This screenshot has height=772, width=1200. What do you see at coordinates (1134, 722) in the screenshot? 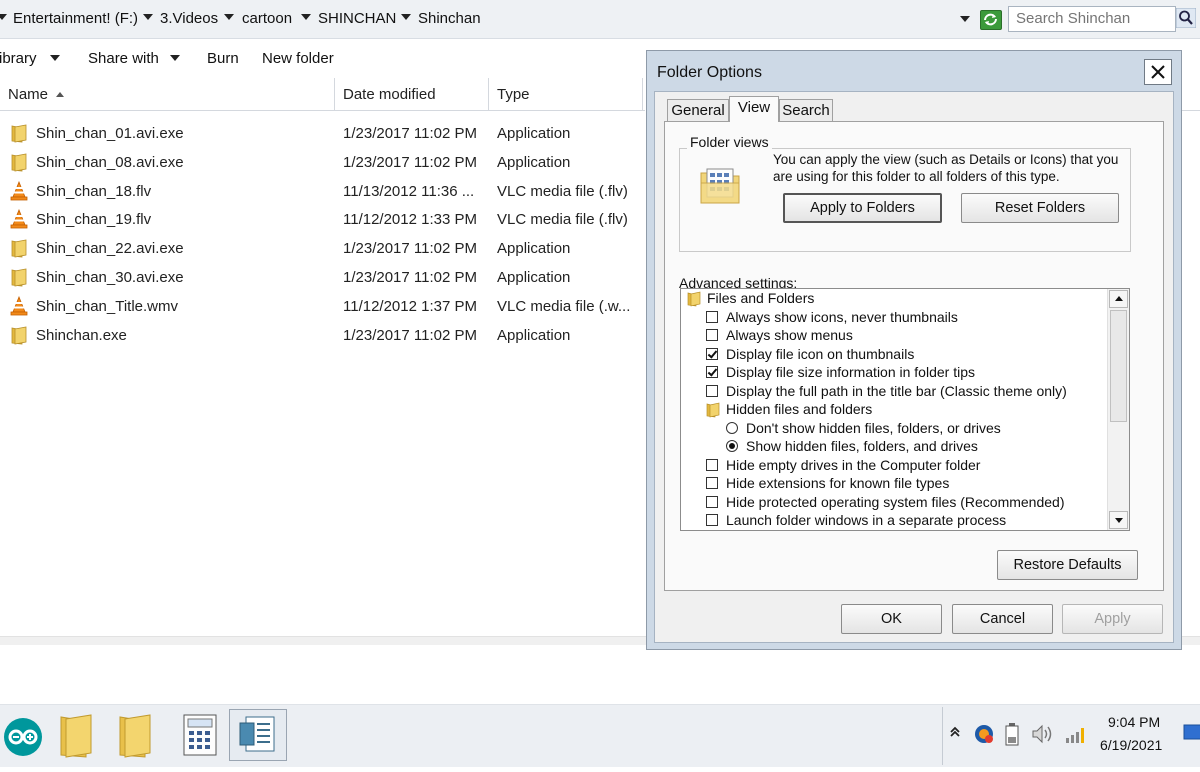
I see `clock-time: 9:04 PM` at bounding box center [1134, 722].